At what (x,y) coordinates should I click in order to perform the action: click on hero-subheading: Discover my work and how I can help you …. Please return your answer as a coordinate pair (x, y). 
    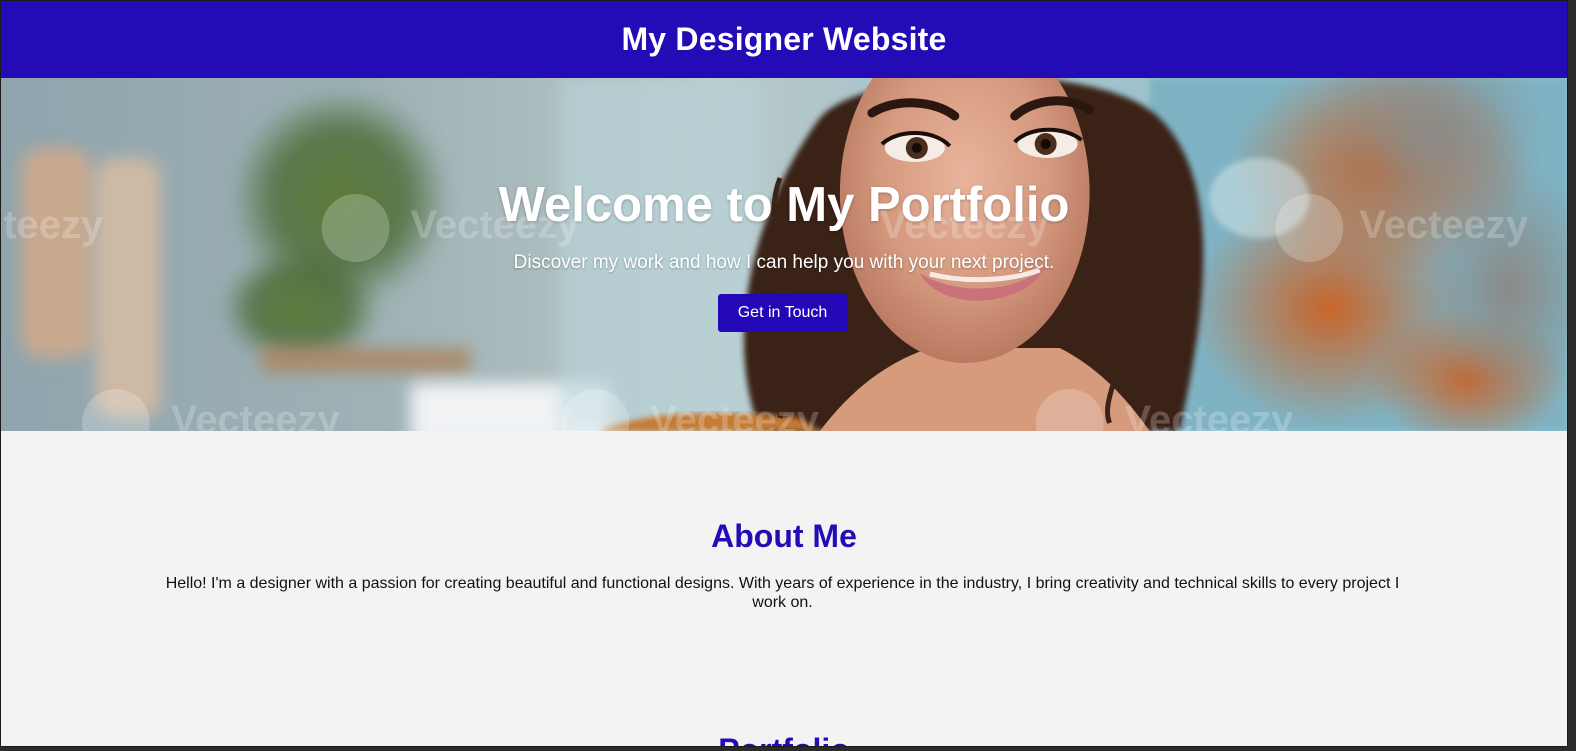
    Looking at the image, I should click on (784, 262).